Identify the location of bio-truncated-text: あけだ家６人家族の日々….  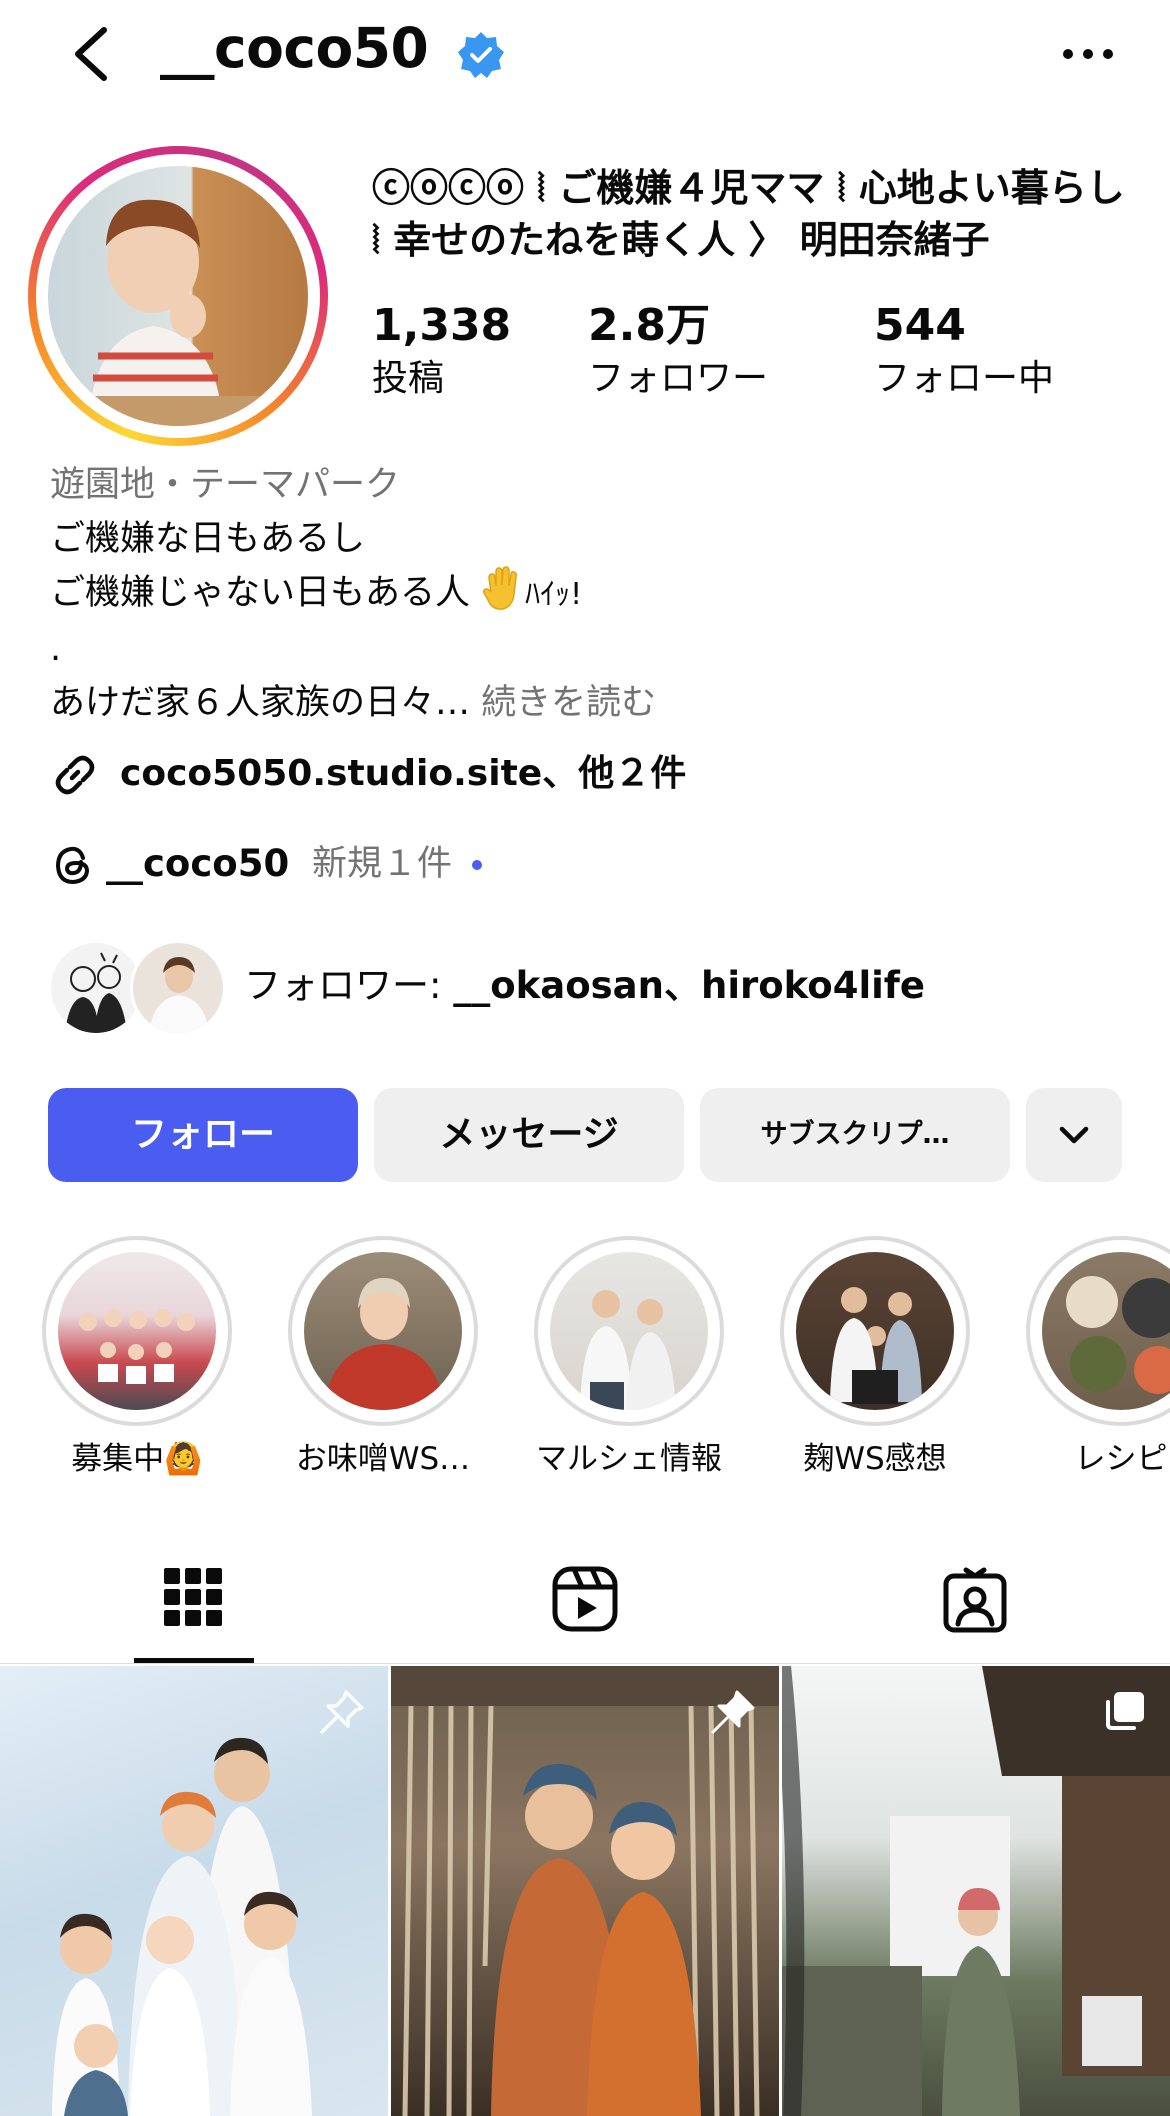
(260, 703).